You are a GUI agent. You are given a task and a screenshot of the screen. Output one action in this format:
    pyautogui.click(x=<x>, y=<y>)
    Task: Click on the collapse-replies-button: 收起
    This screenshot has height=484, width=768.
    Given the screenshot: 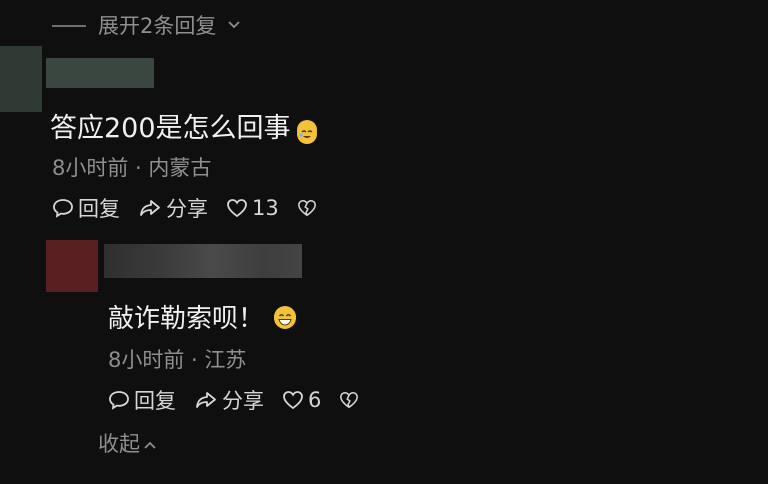 What is the action you would take?
    pyautogui.click(x=127, y=443)
    